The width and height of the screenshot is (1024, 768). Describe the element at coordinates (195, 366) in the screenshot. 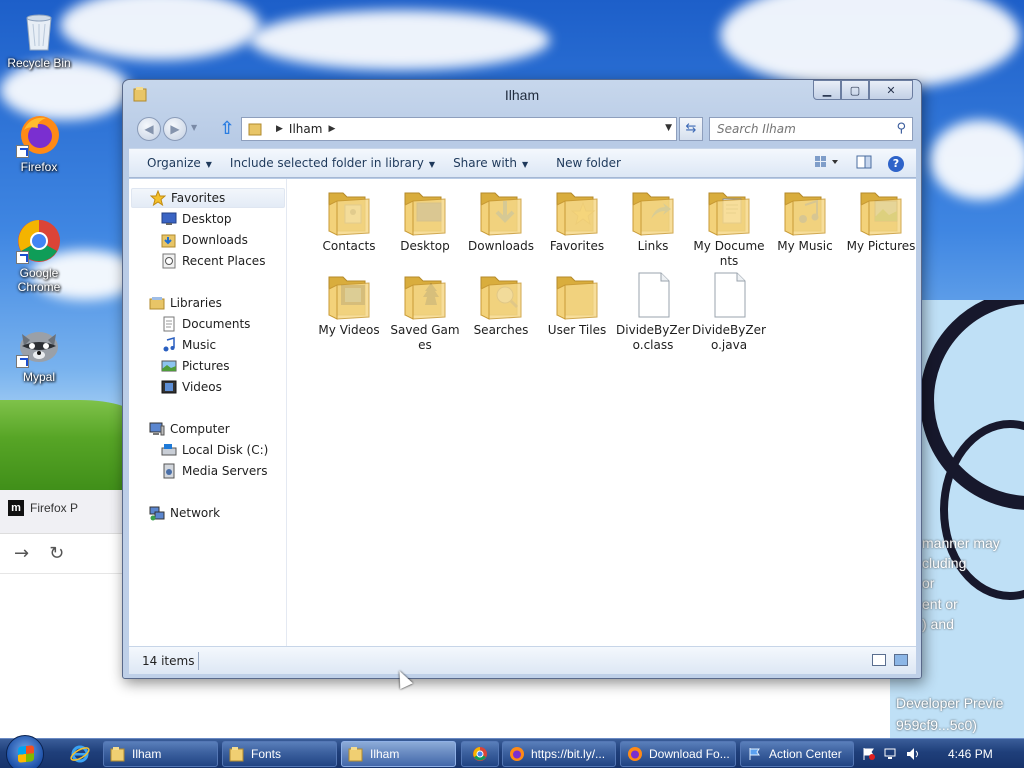

I see `nav-pictures: Pictures` at that location.